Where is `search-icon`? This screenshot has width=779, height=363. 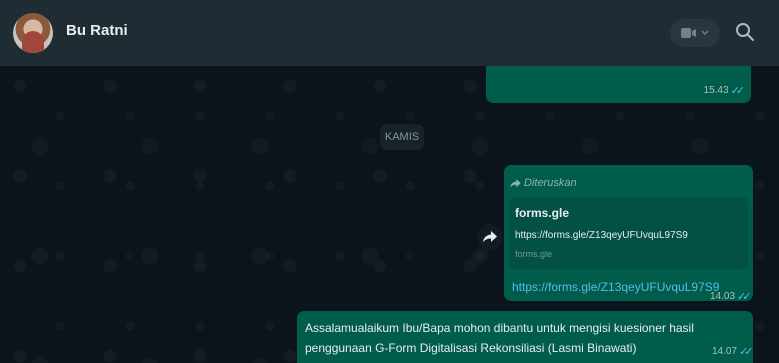 search-icon is located at coordinates (745, 32).